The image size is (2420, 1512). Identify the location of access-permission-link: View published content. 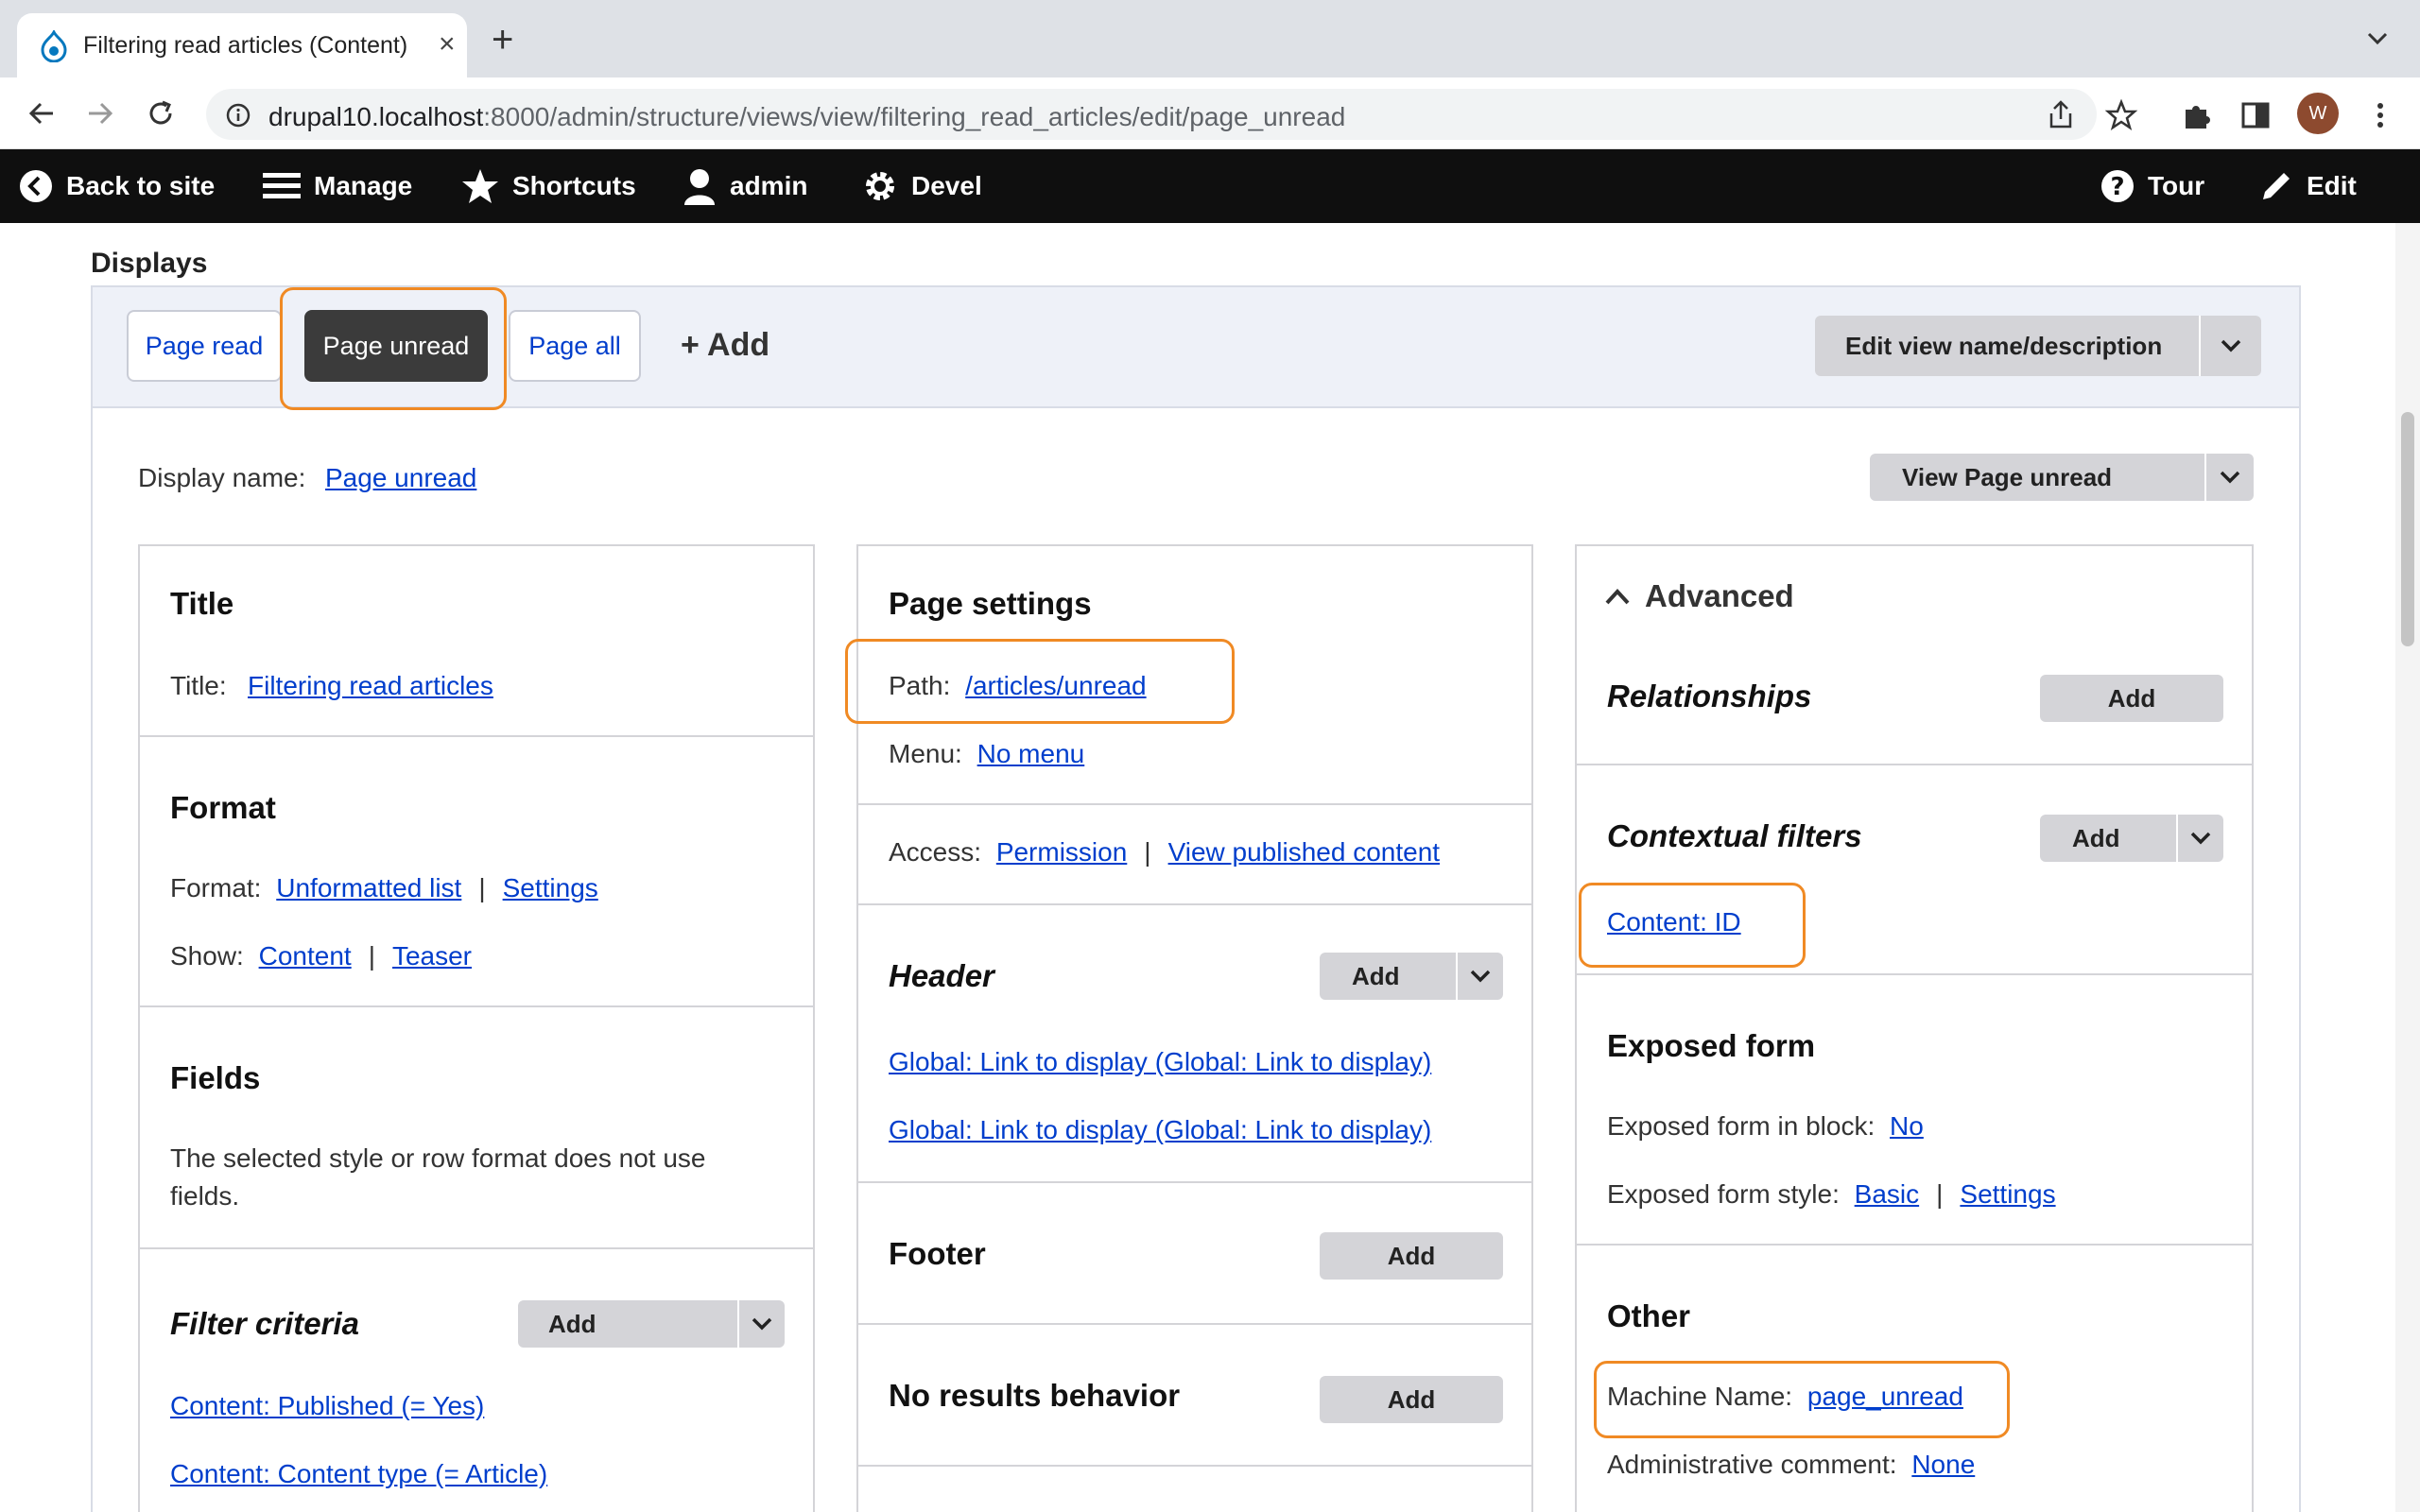
(1304, 852).